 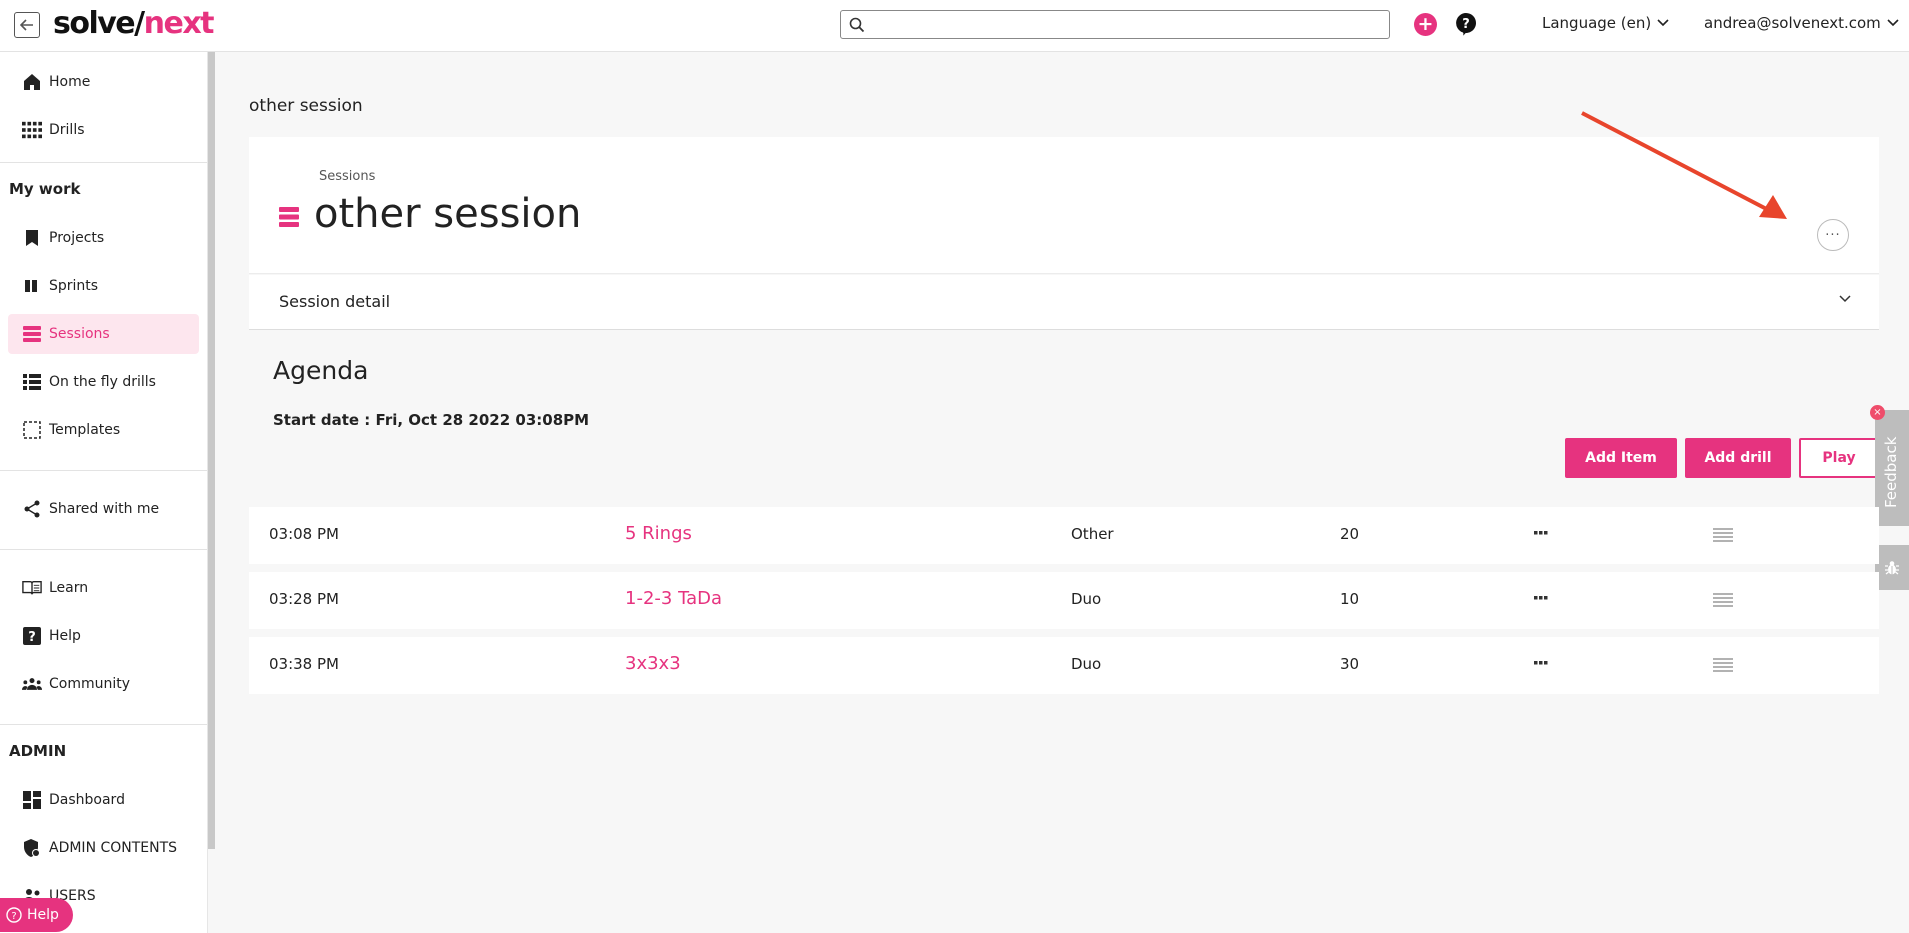 I want to click on sidebar-item-drills: Drills, so click(x=103, y=130).